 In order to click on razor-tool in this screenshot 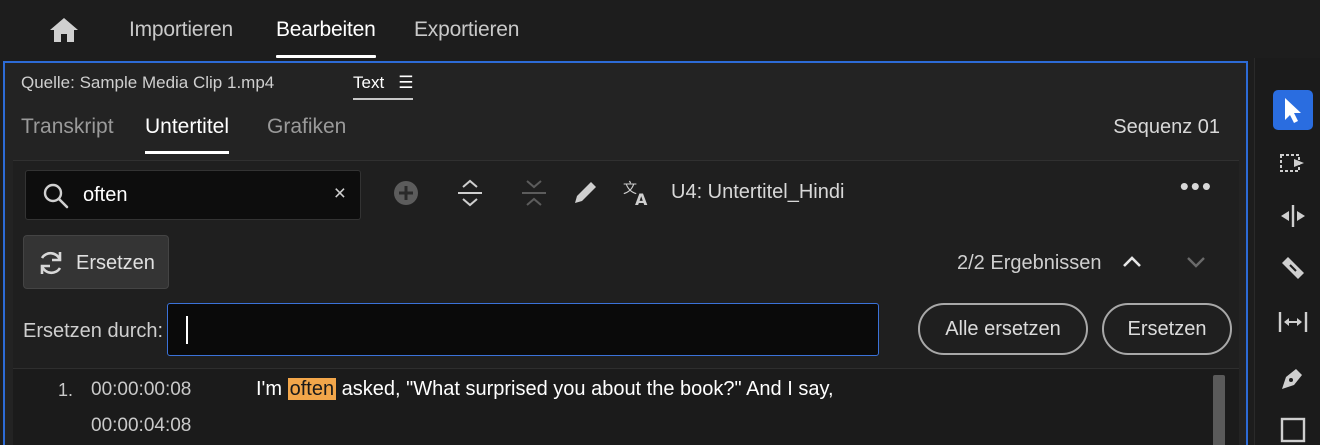, I will do `click(1293, 268)`.